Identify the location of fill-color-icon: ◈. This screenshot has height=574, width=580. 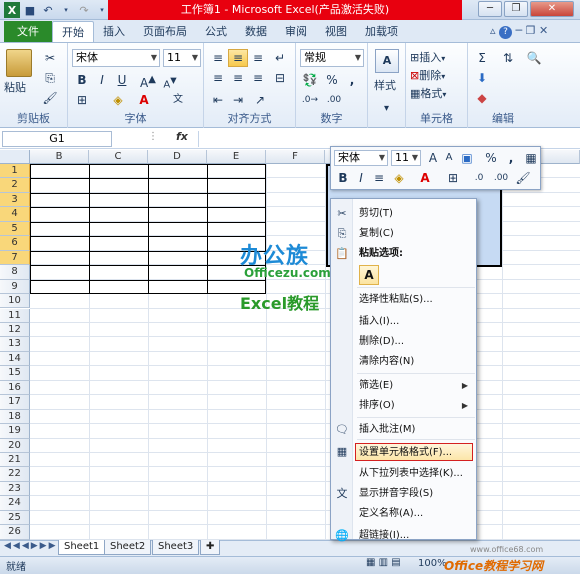
(118, 100).